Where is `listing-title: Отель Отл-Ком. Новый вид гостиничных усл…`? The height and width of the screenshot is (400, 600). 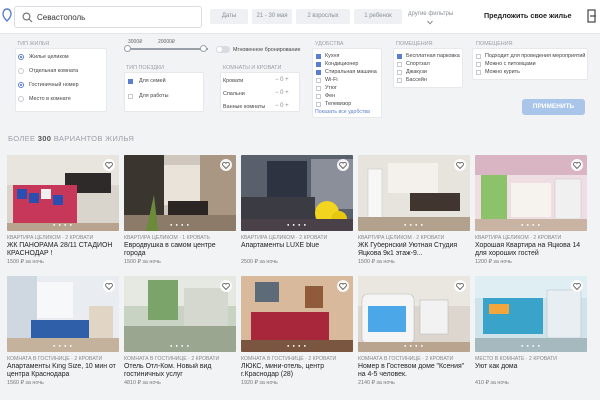 listing-title: Отель Отл-Ком. Новый вид гостиничных усл… is located at coordinates (180, 371).